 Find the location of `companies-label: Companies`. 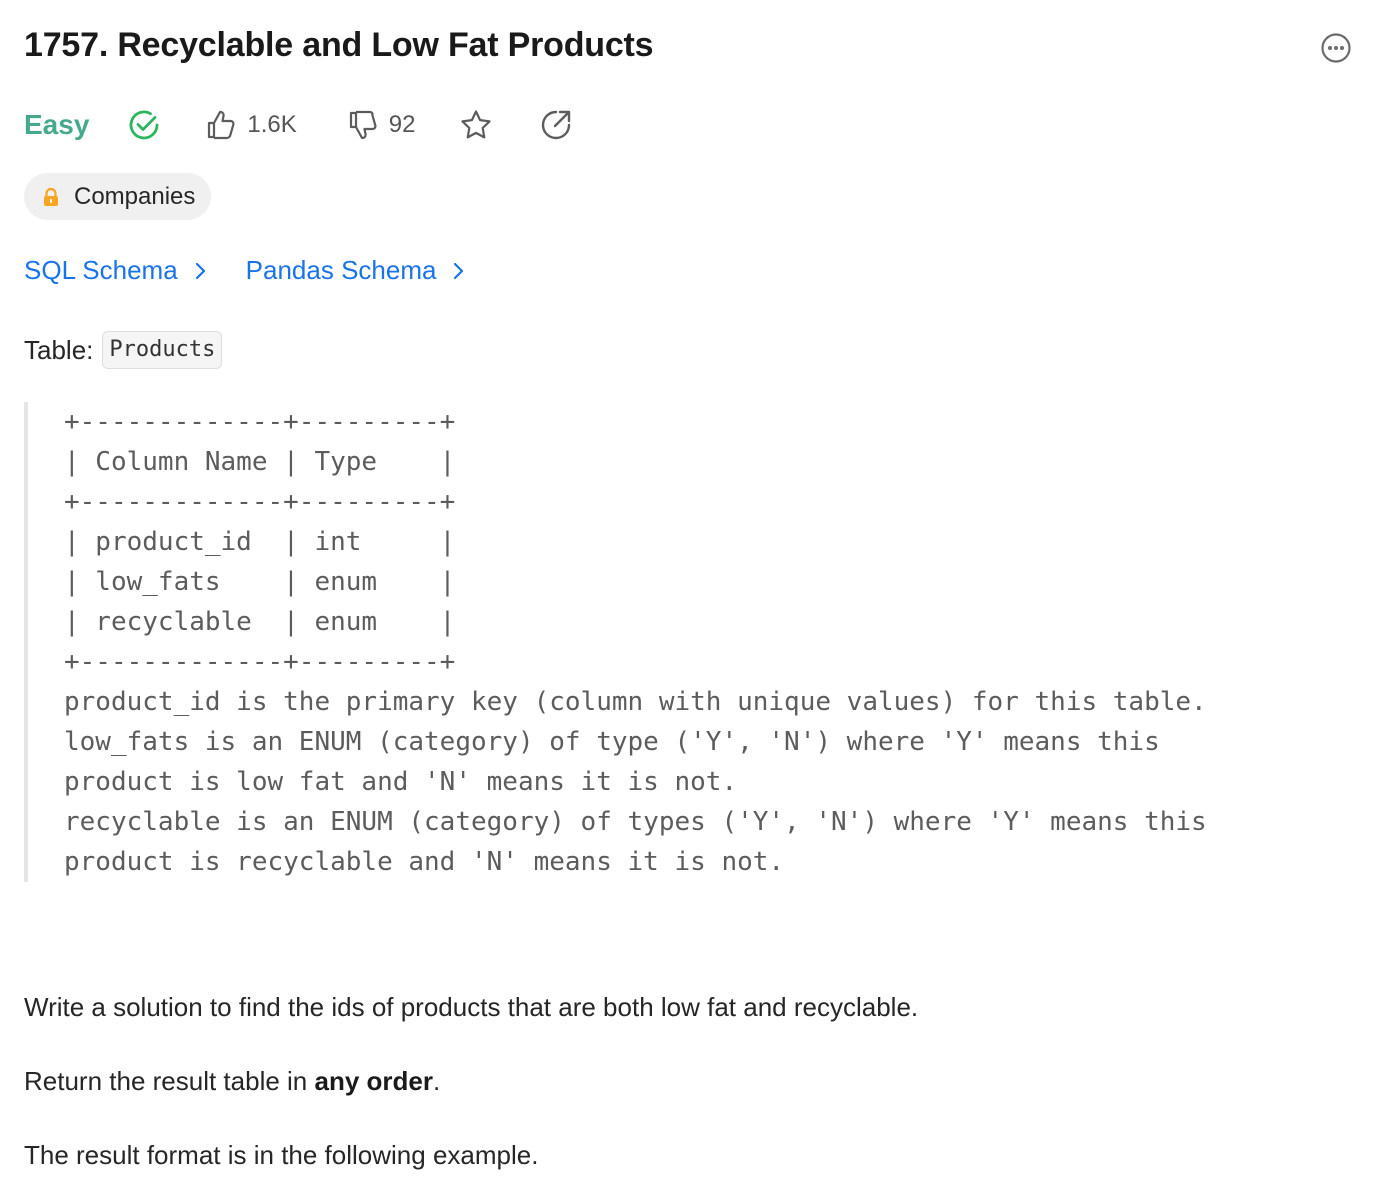

companies-label: Companies is located at coordinates (135, 196).